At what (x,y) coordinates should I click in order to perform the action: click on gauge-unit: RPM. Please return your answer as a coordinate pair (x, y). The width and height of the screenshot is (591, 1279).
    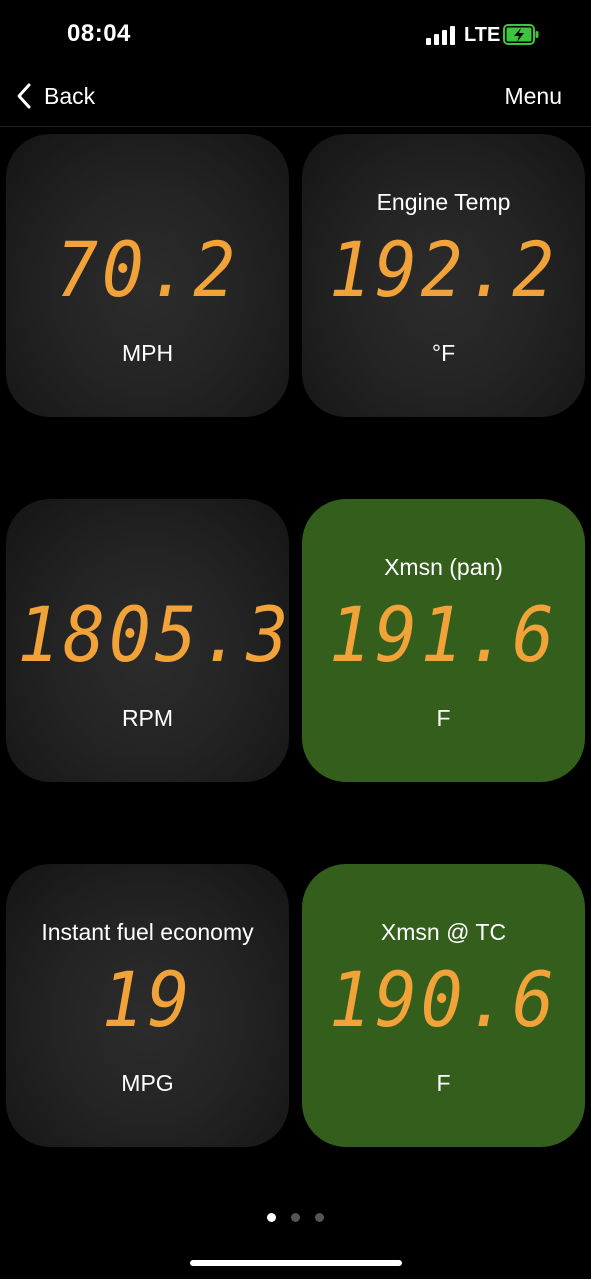
    Looking at the image, I should click on (147, 718).